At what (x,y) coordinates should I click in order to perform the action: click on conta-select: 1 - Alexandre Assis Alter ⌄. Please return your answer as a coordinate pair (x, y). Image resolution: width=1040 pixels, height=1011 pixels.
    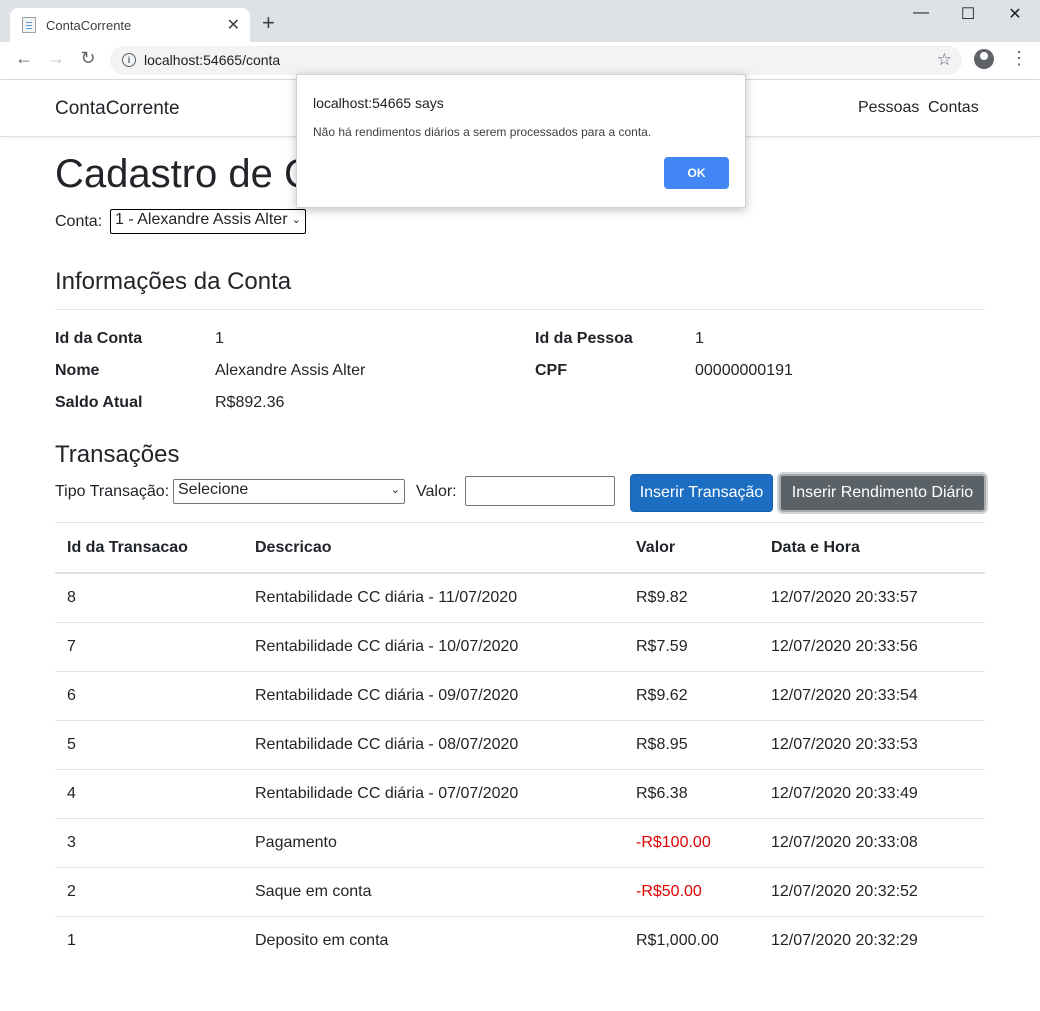
    Looking at the image, I should click on (208, 221).